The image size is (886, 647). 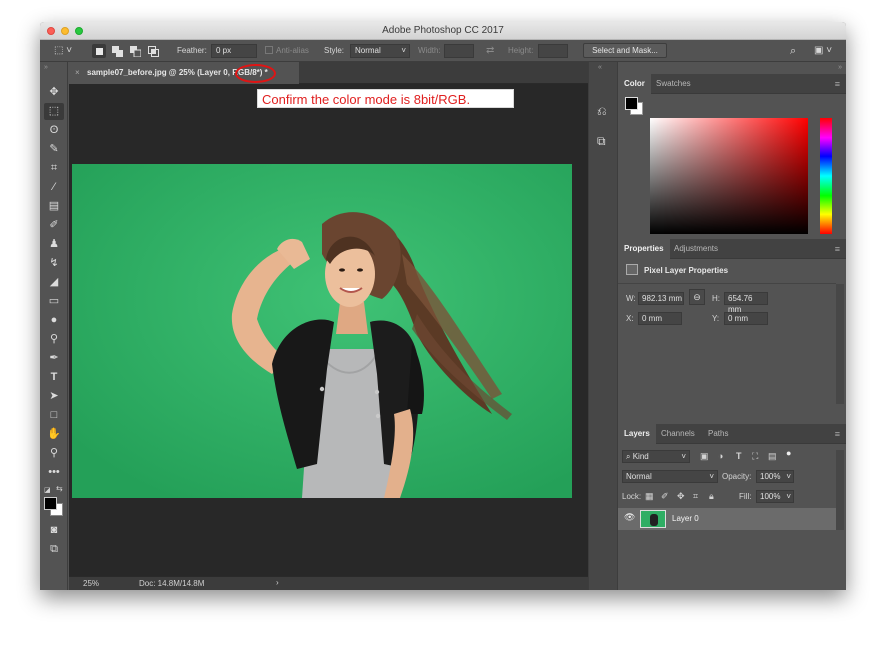 What do you see at coordinates (673, 84) in the screenshot?
I see `tab-swatches: Swatches` at bounding box center [673, 84].